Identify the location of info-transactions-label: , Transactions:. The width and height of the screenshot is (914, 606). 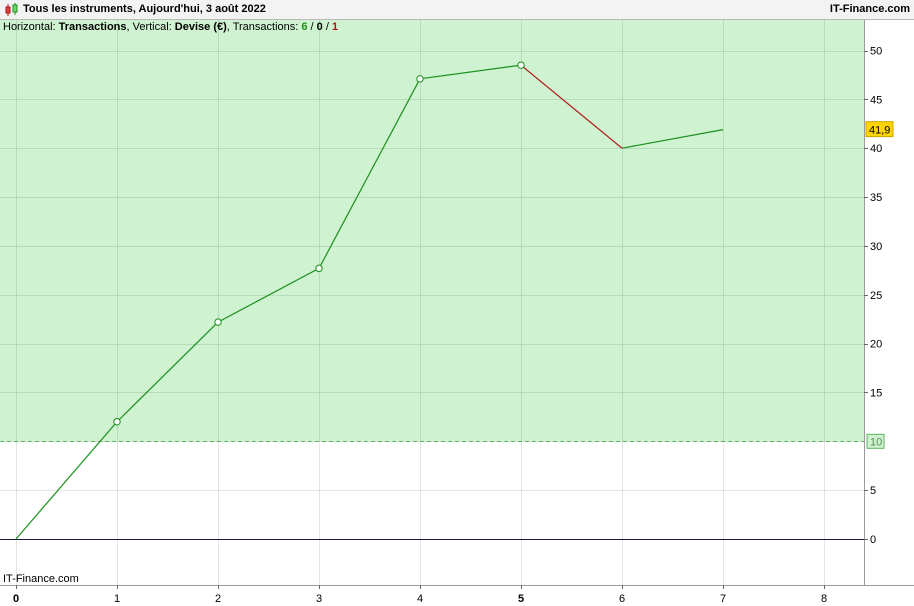
(264, 27).